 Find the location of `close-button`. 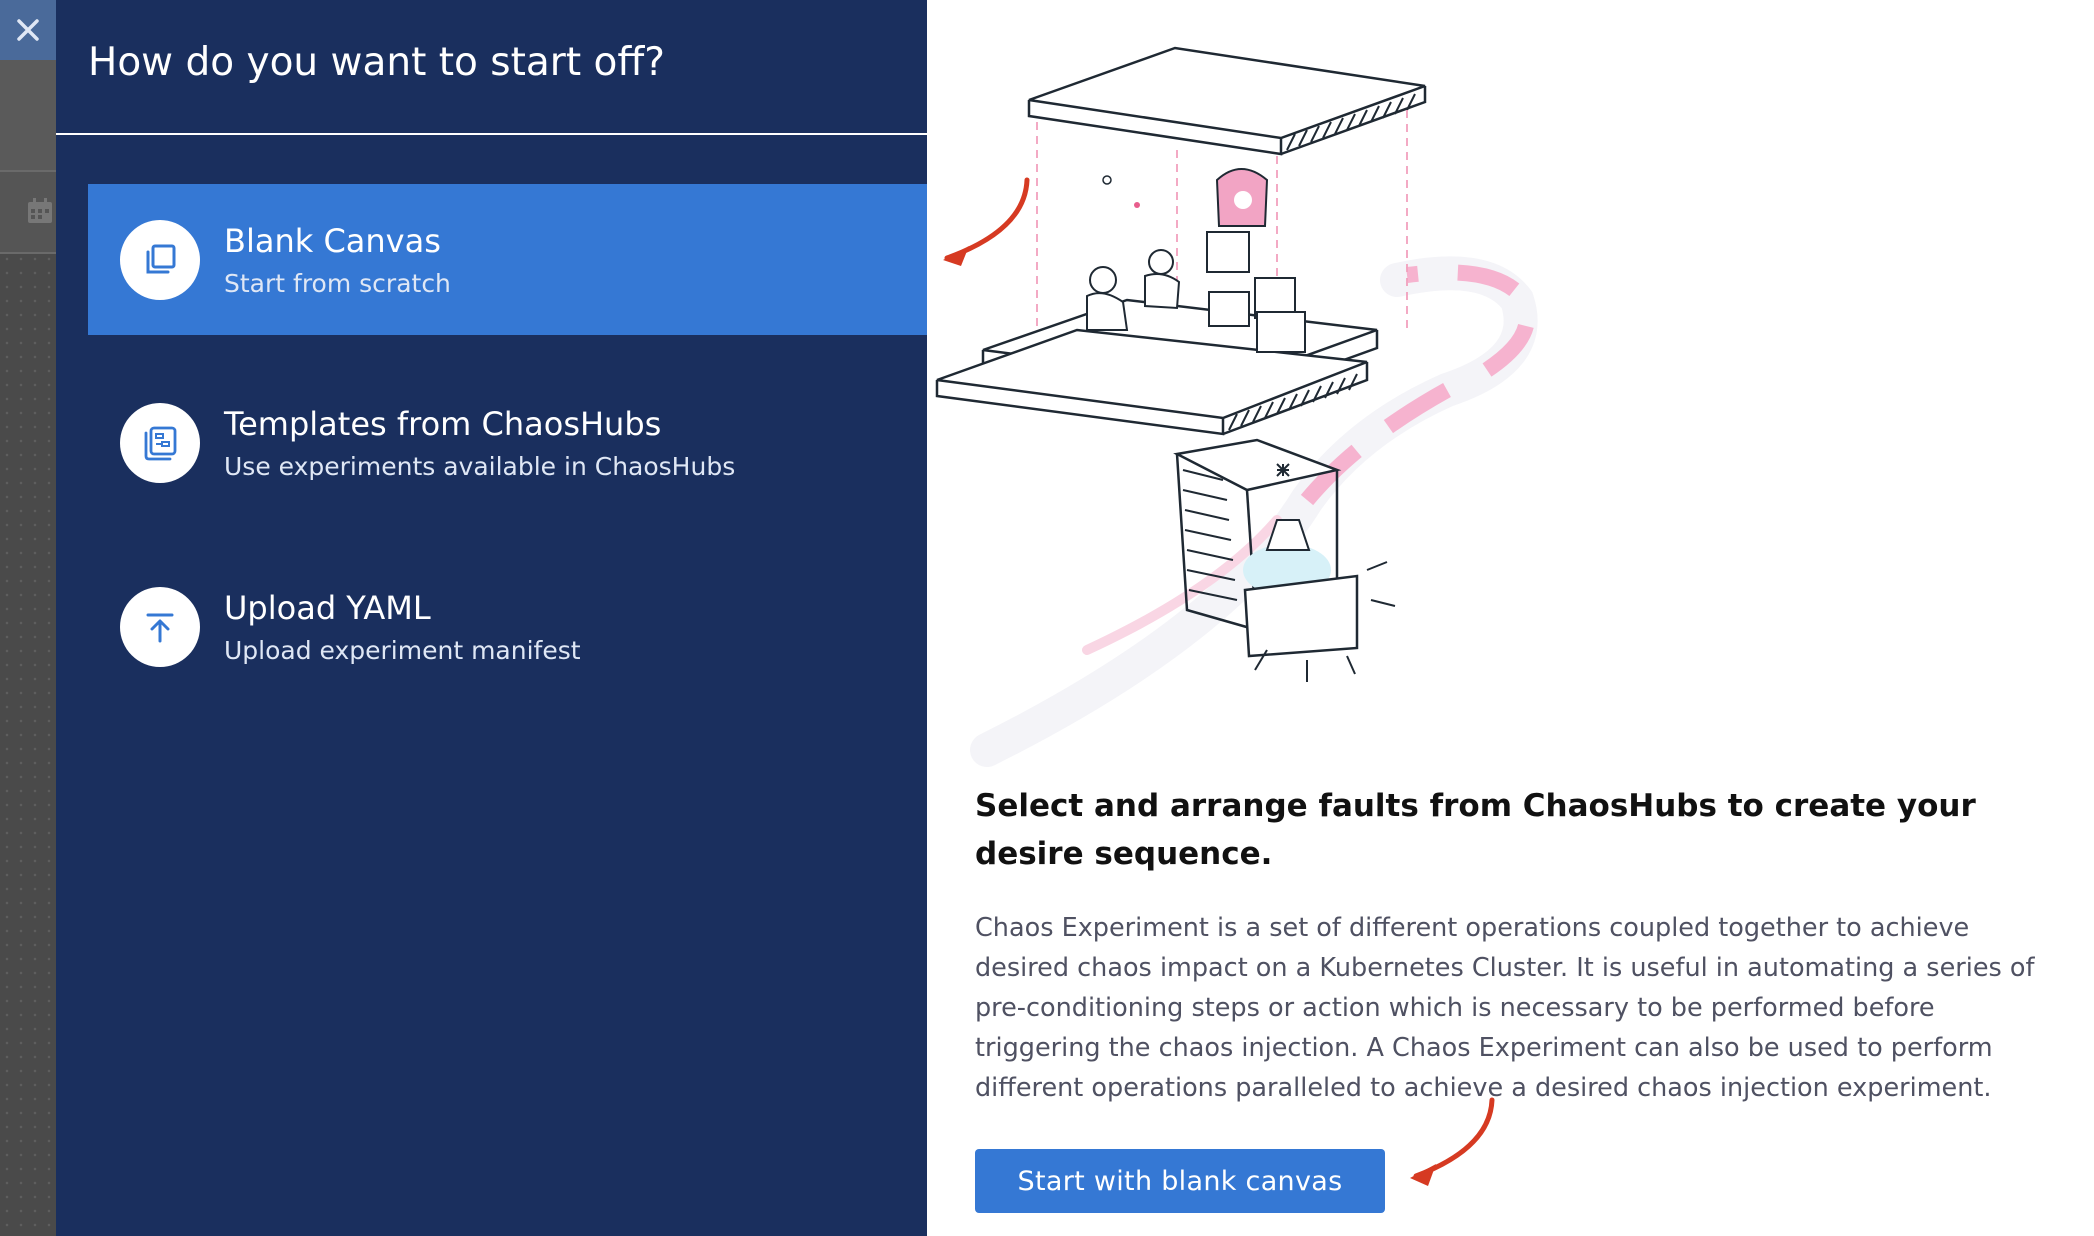

close-button is located at coordinates (28, 30).